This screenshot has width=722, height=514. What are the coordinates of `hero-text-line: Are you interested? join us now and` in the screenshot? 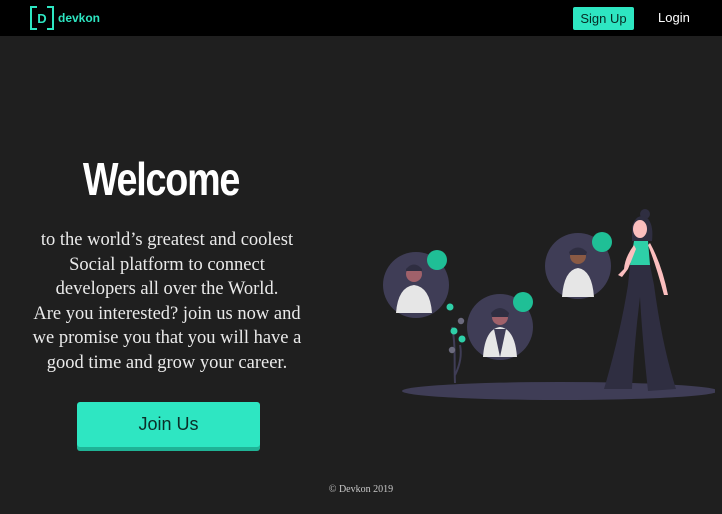 It's located at (167, 313).